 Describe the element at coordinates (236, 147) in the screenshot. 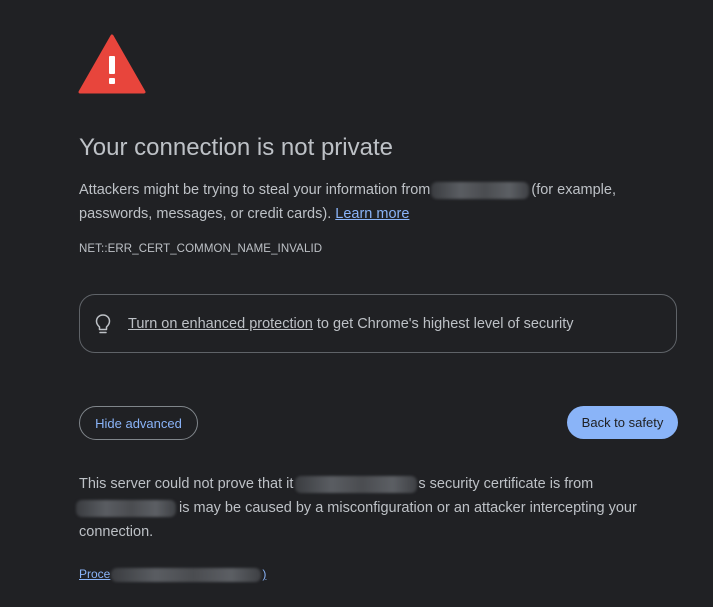

I see `page-title: Your connection is not private` at that location.